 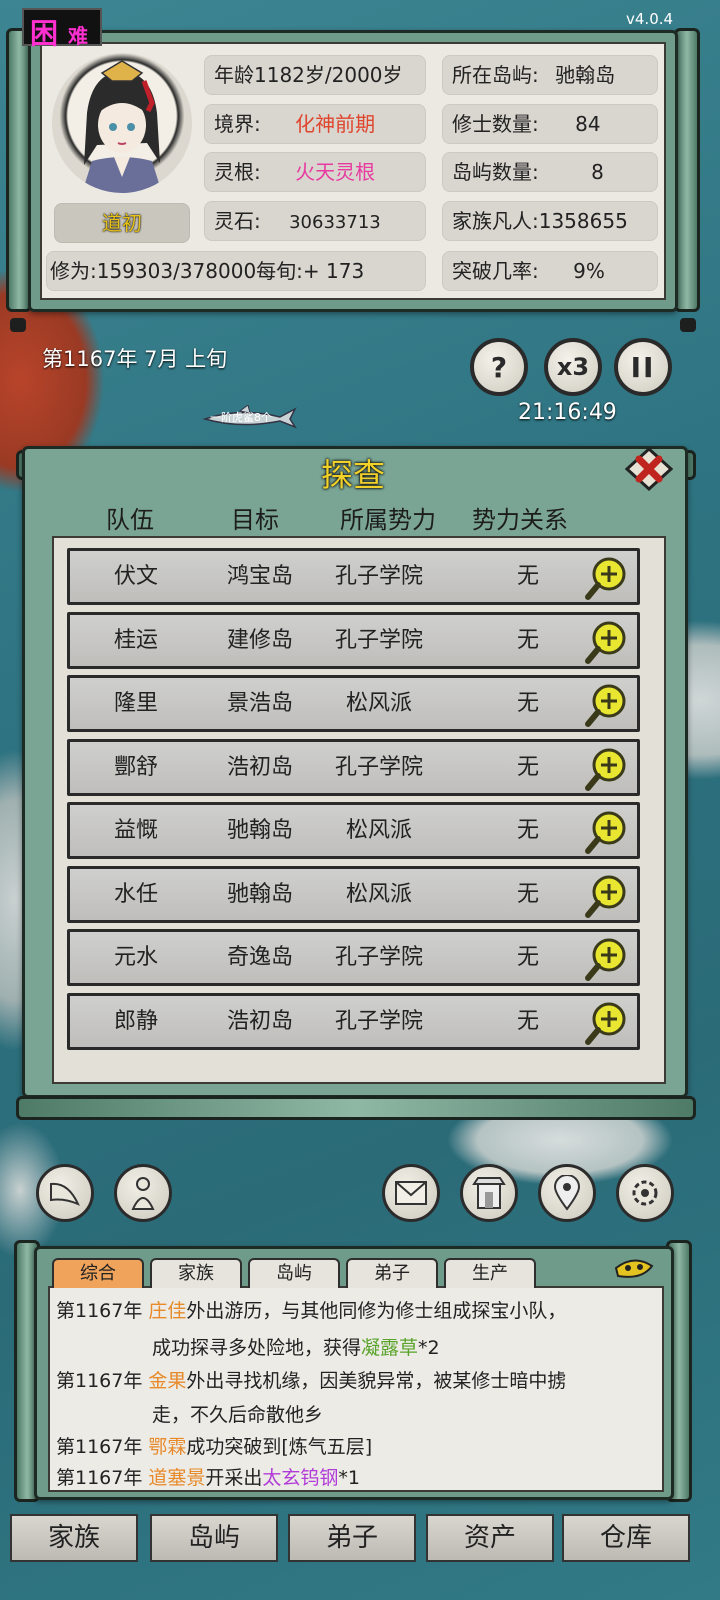 What do you see at coordinates (335, 124) in the screenshot?
I see `realm-value: 化神前期` at bounding box center [335, 124].